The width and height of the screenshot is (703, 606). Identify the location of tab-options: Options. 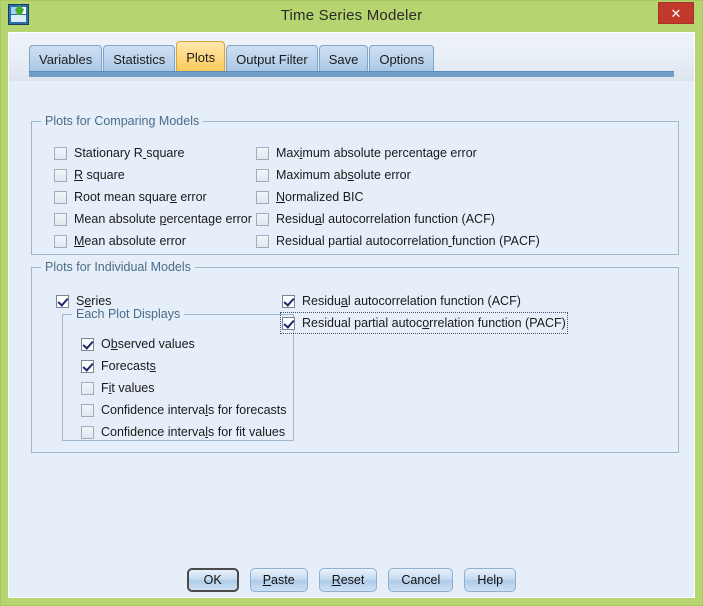
(402, 59).